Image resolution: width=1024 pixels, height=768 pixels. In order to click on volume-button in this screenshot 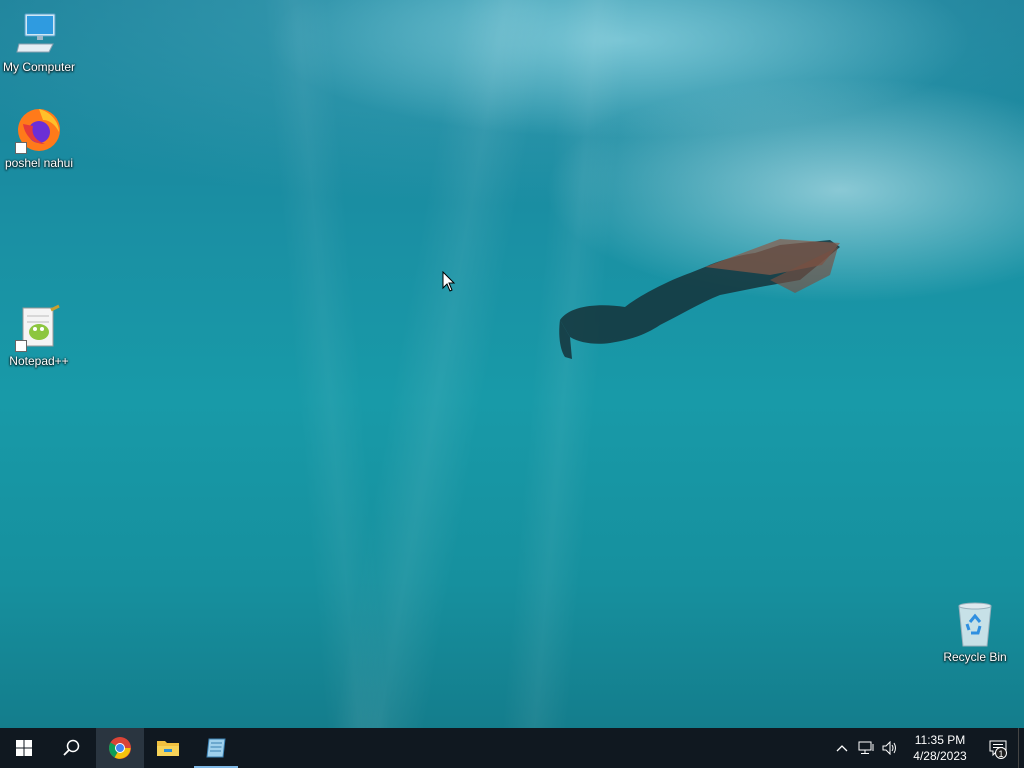, I will do `click(890, 748)`.